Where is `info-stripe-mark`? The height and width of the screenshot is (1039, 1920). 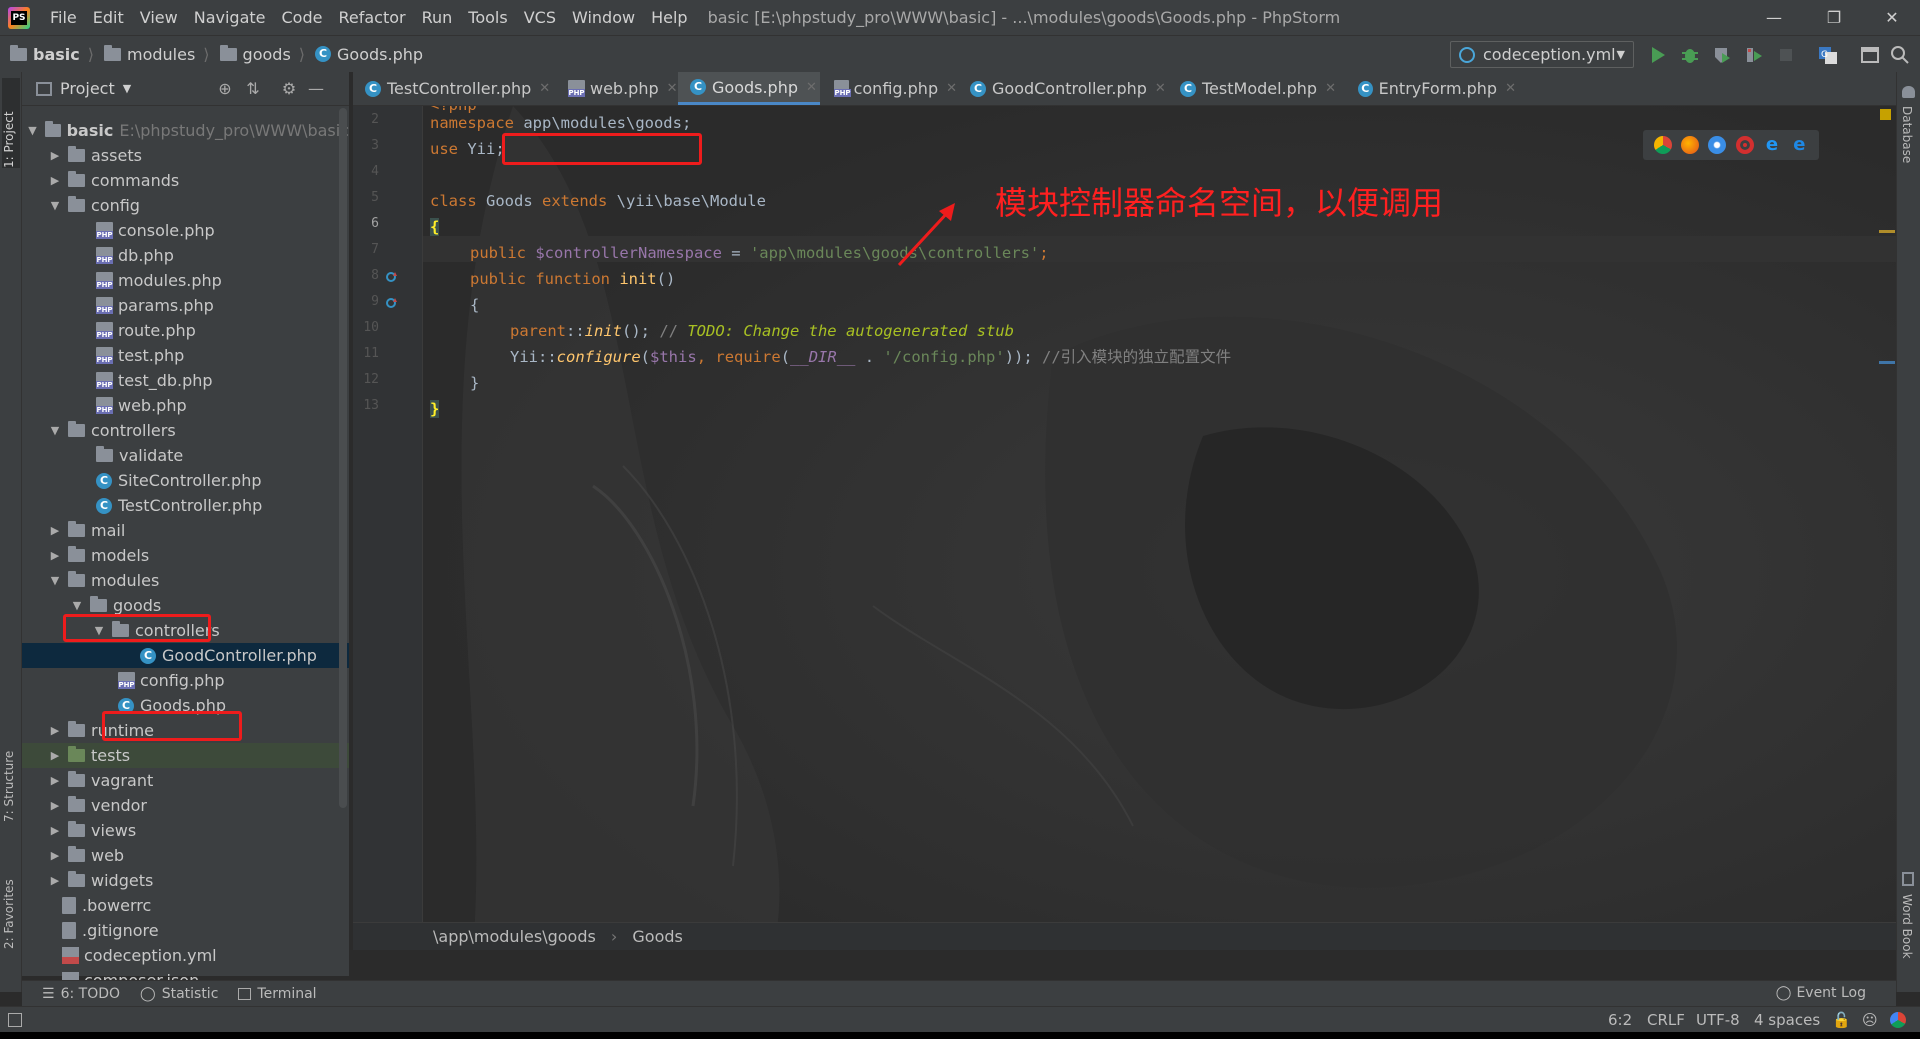 info-stripe-mark is located at coordinates (1887, 362).